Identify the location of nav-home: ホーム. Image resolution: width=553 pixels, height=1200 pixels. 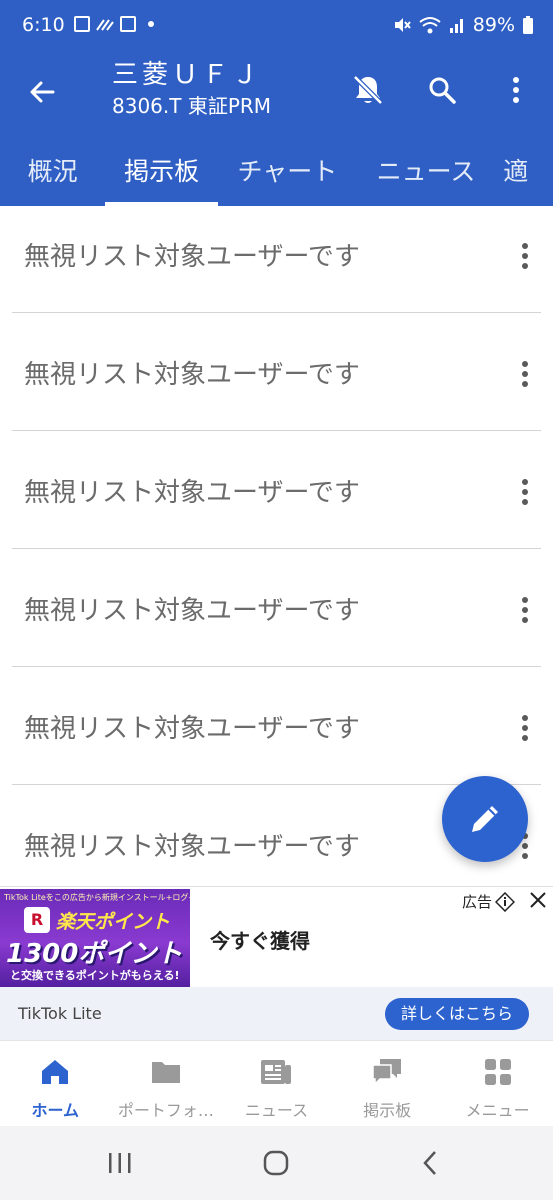
(55, 1083).